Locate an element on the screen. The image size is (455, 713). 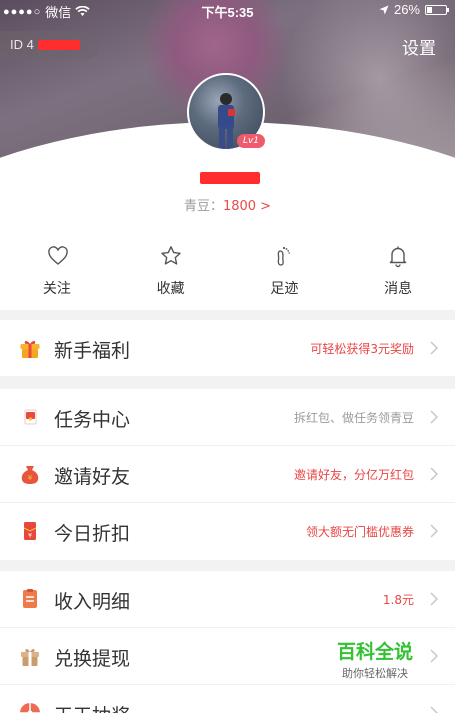
favorites-button: 收藏 is located at coordinates (171, 273).